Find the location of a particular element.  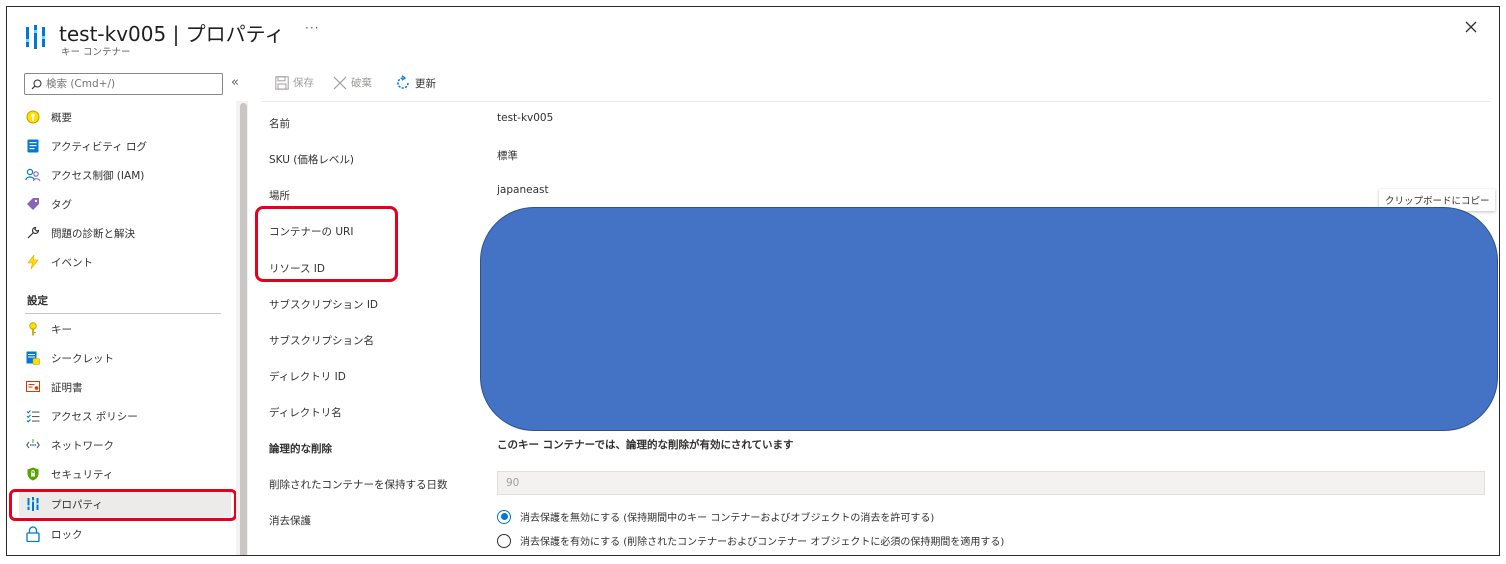

access-policy-icon is located at coordinates (33, 416).